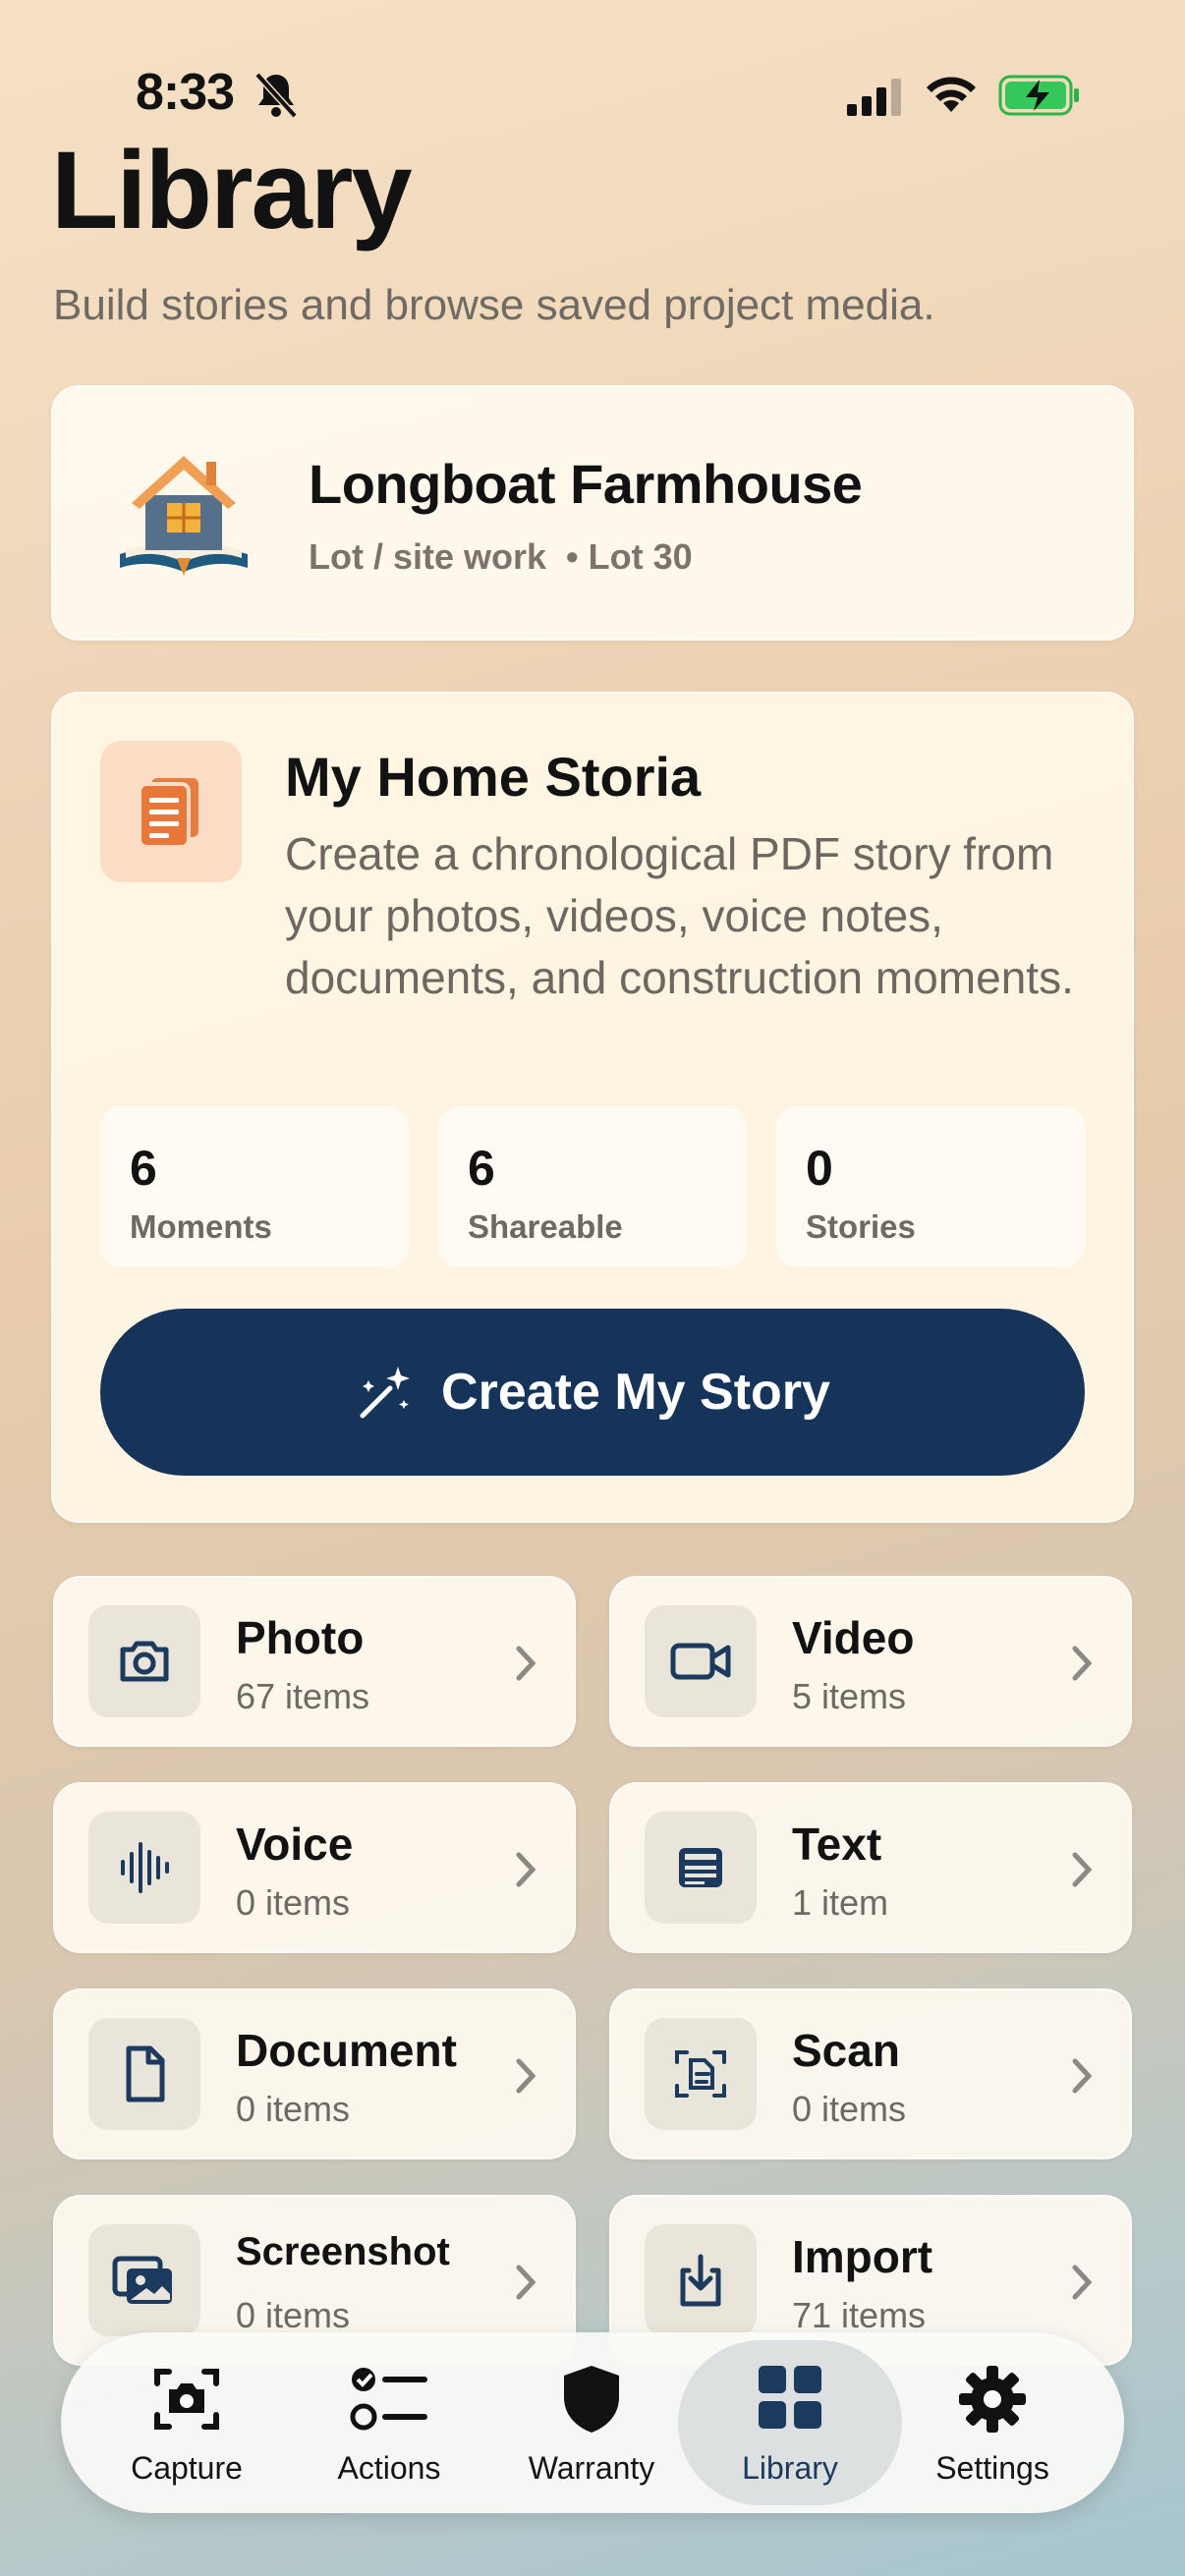 Image resolution: width=1185 pixels, height=2576 pixels. What do you see at coordinates (850, 1696) in the screenshot?
I see `tile-count: 5 items` at bounding box center [850, 1696].